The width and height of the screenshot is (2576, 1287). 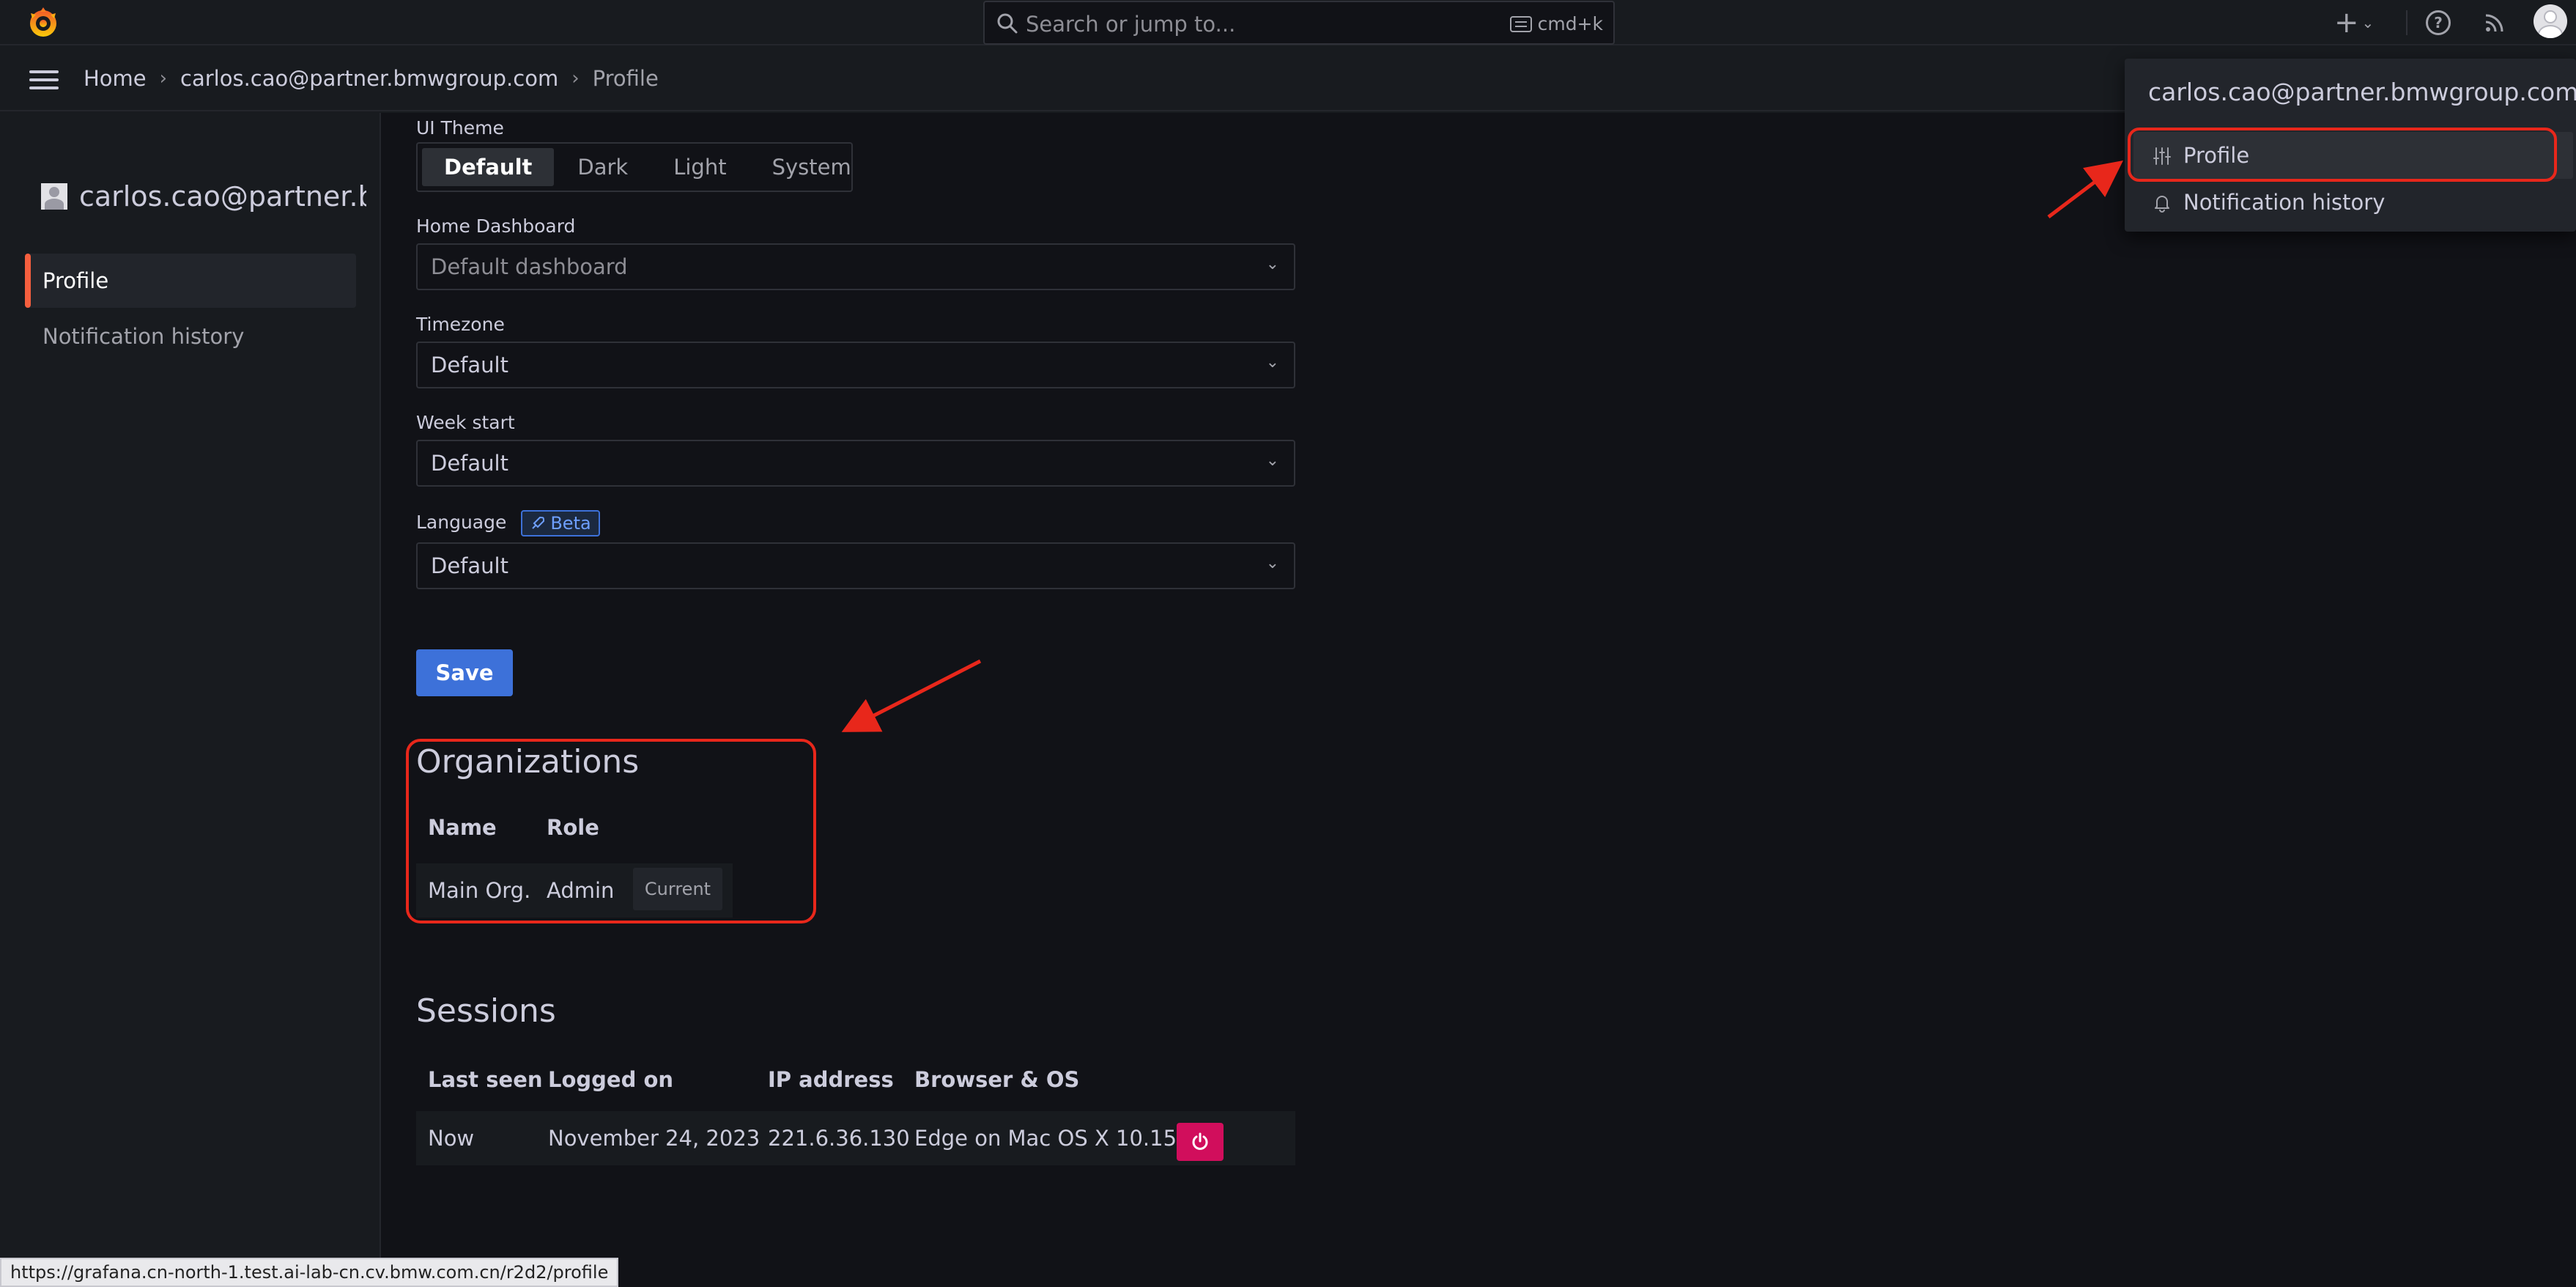 What do you see at coordinates (496, 226) in the screenshot?
I see `home-dashboard-label: Home Dashboard` at bounding box center [496, 226].